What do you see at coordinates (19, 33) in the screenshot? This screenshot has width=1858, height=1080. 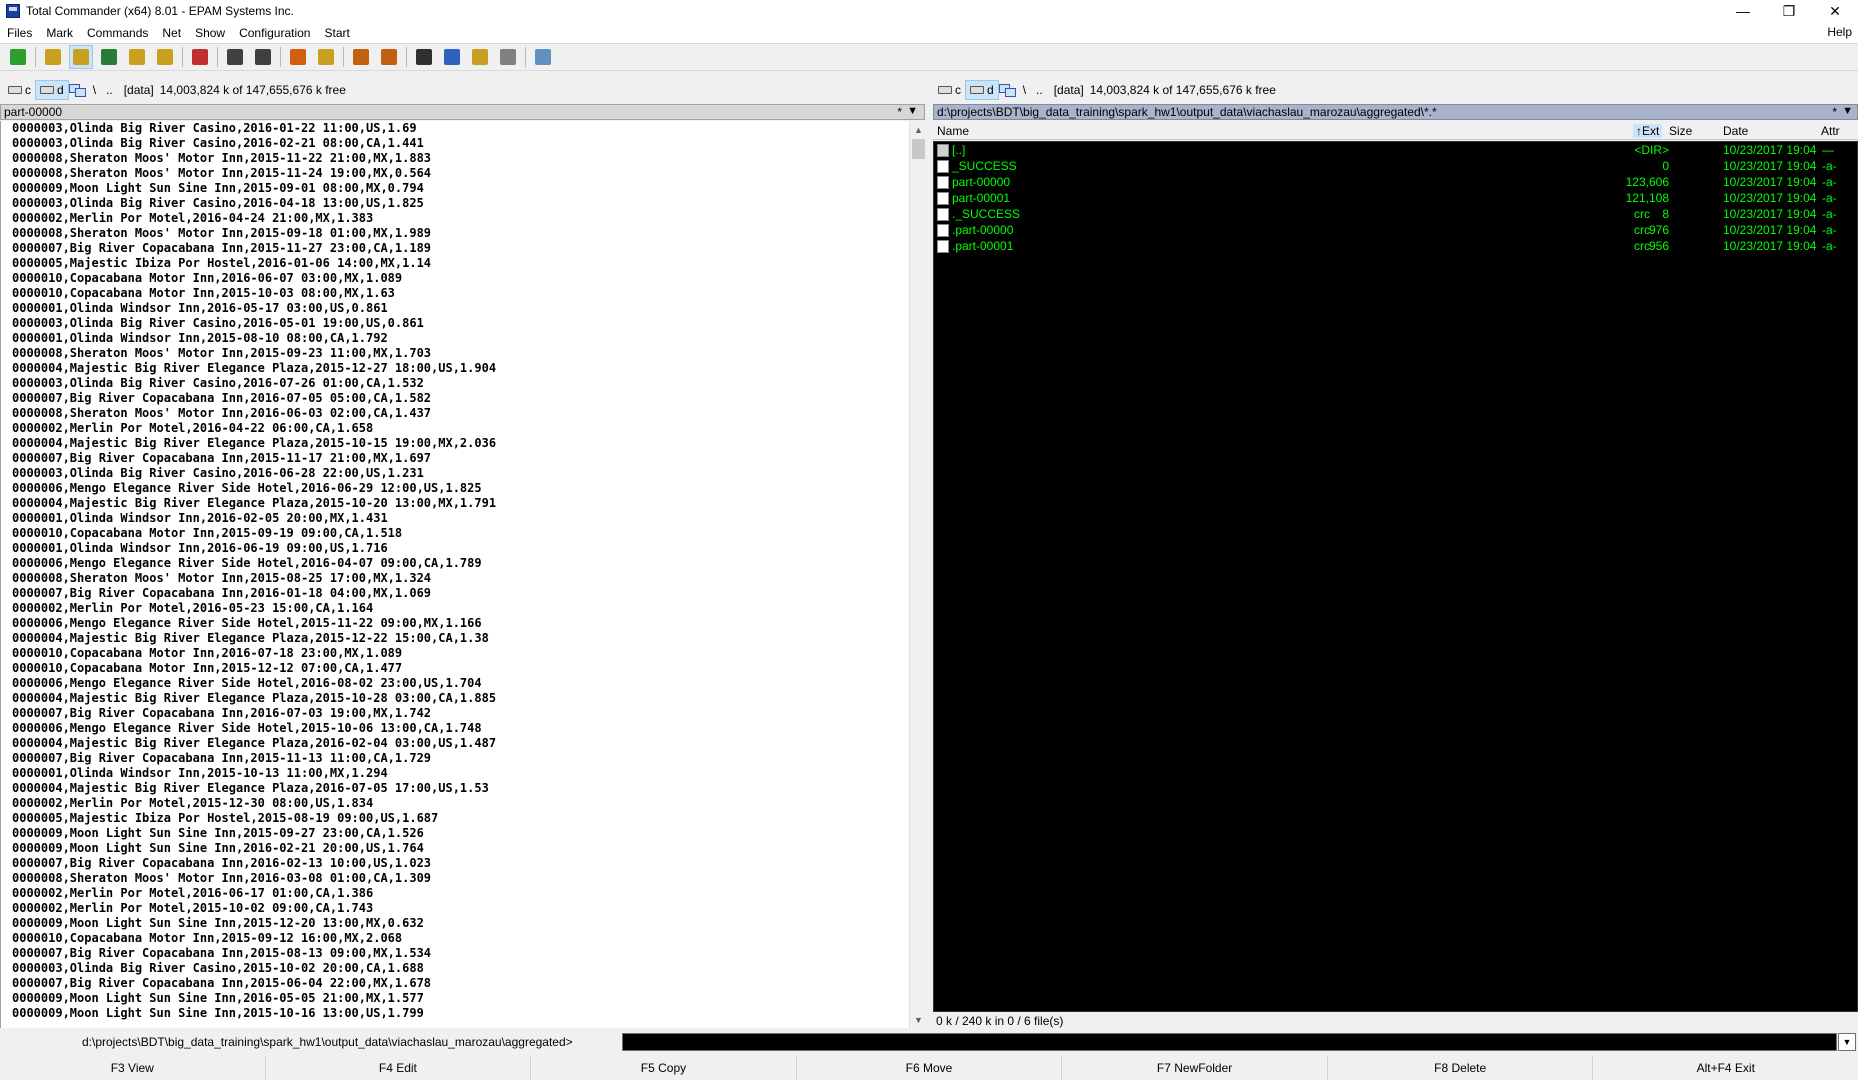 I see `menu-files: Files` at bounding box center [19, 33].